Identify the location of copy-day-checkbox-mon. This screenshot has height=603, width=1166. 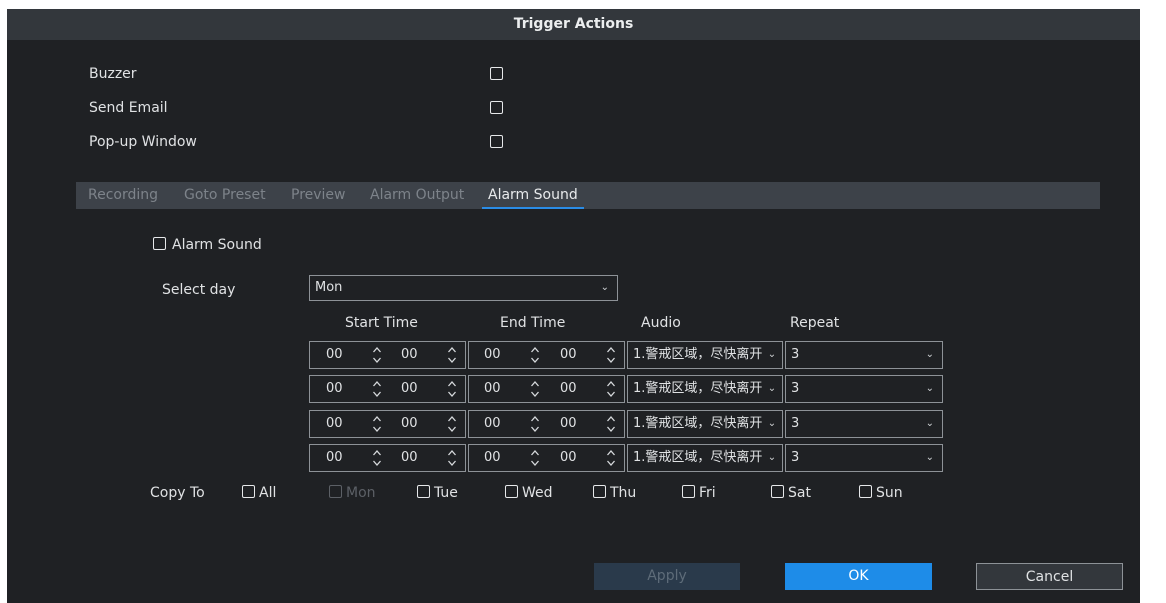
(335, 491).